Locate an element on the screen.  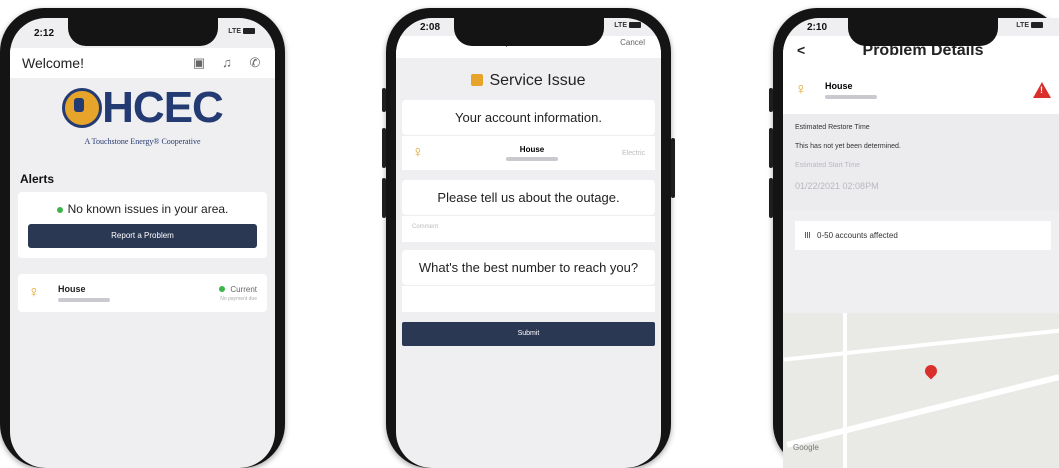
account-name: House is located at coordinates (72, 289).